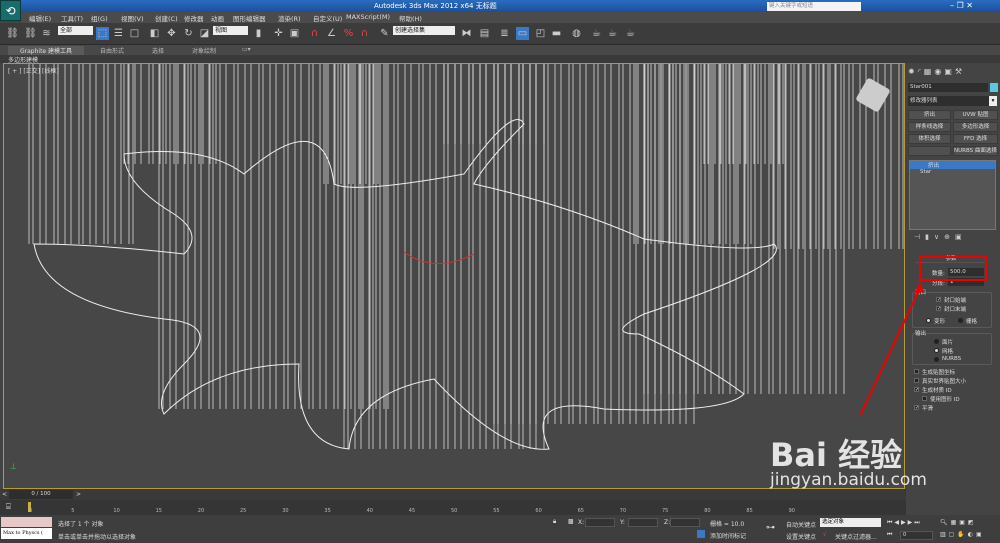 The height and width of the screenshot is (543, 1000). Describe the element at coordinates (975, 151) in the screenshot. I see `modifier-nurbs-select-button: NURBS 曲面选择` at that location.